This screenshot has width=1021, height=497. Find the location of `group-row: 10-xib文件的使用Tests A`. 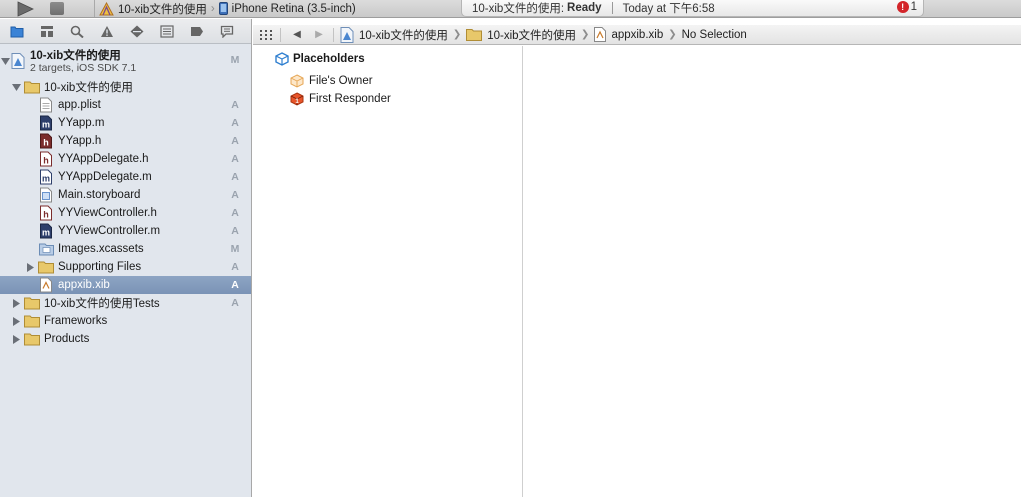

group-row: 10-xib文件的使用Tests A is located at coordinates (125, 303).